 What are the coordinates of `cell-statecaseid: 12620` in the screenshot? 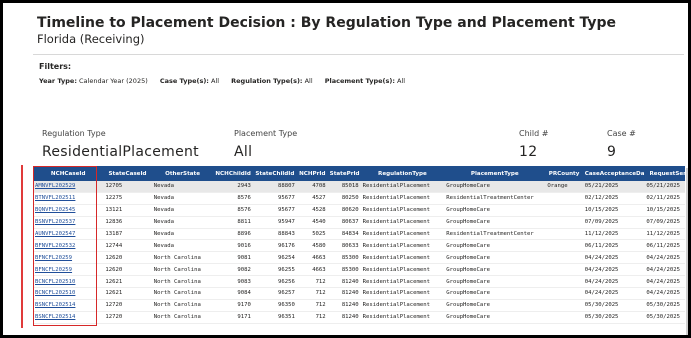 It's located at (127, 270).